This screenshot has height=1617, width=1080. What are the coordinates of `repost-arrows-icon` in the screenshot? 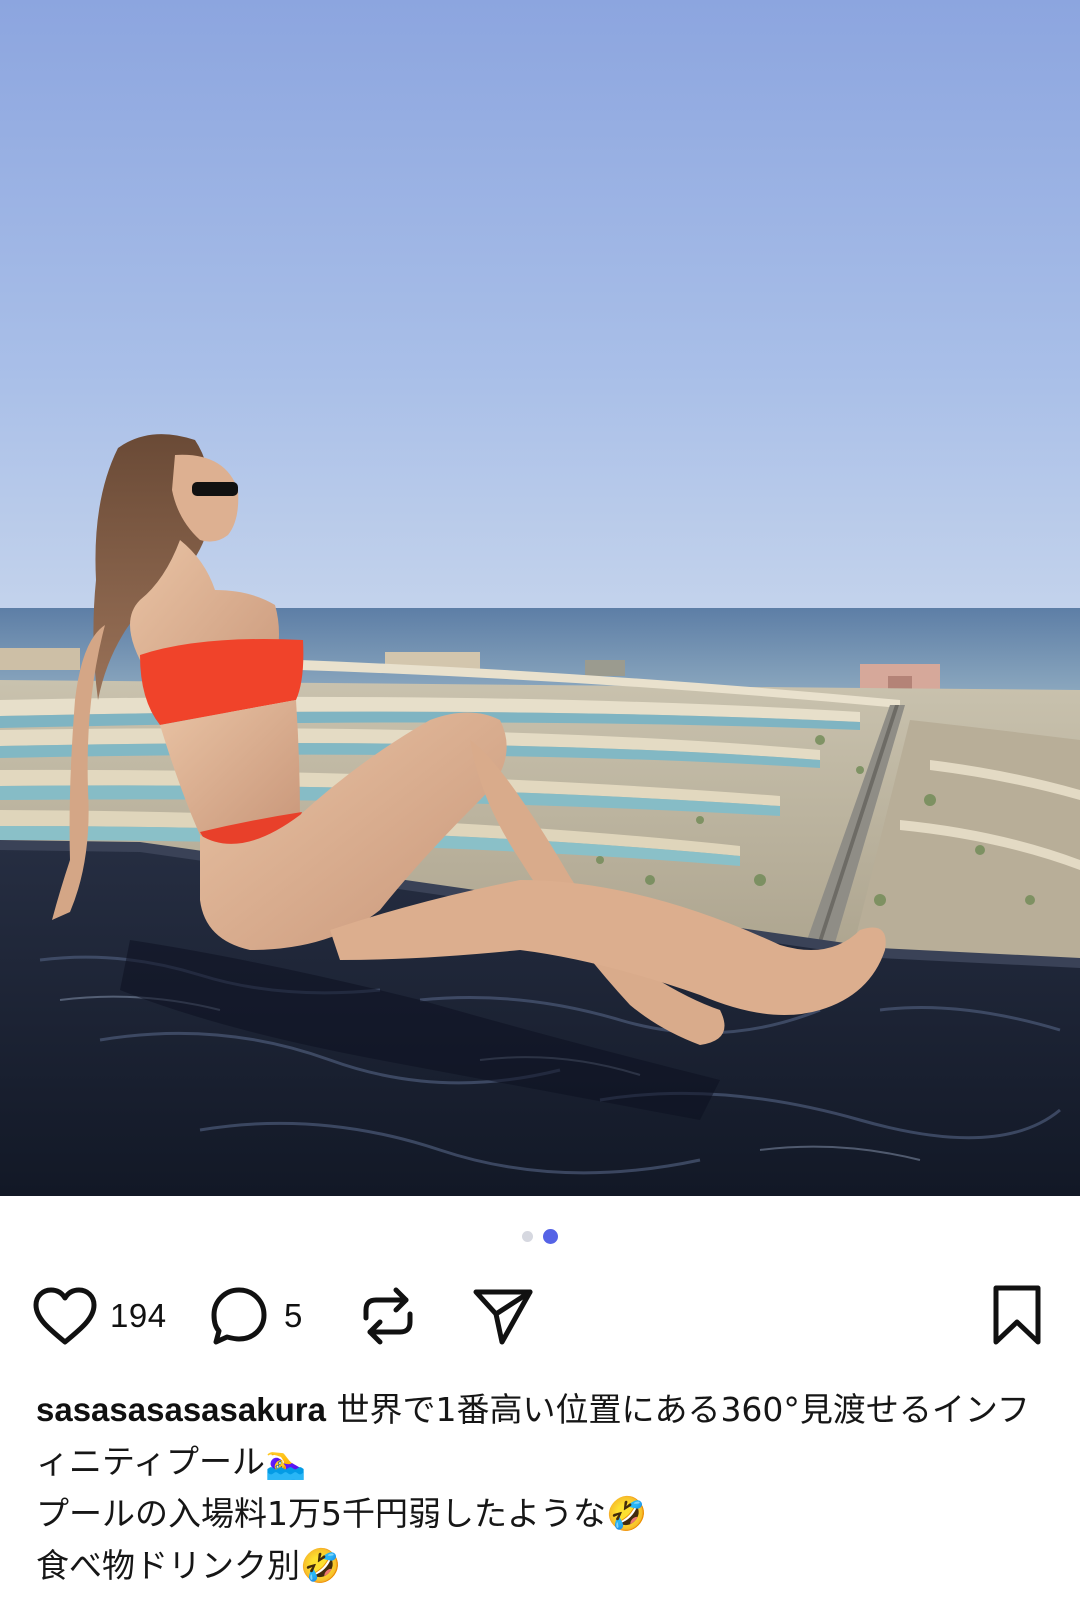 It's located at (388, 1316).